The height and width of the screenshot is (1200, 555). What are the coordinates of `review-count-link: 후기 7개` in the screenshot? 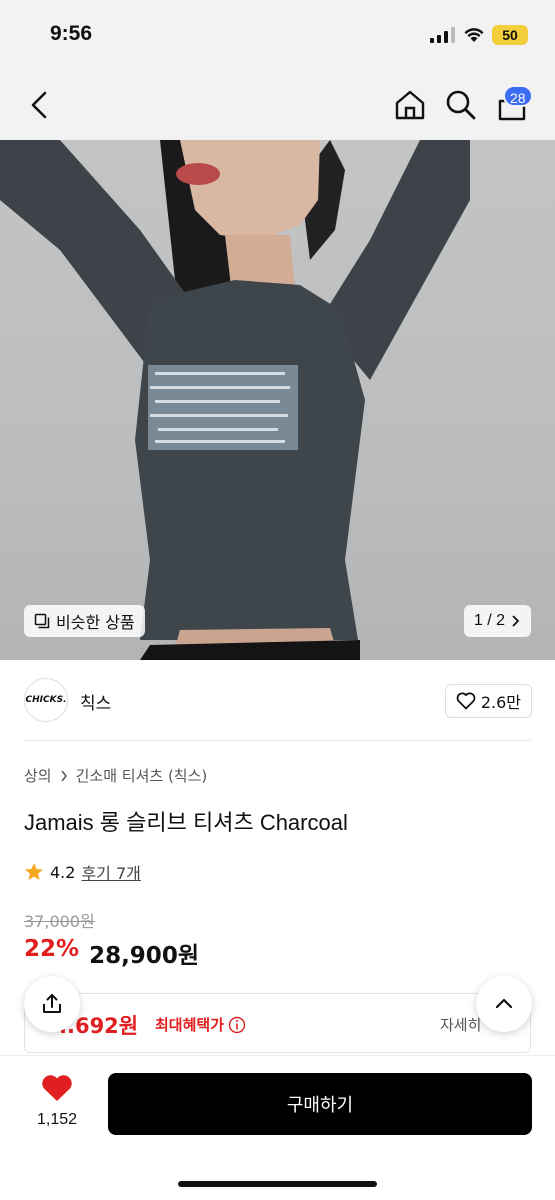 It's located at (110, 872).